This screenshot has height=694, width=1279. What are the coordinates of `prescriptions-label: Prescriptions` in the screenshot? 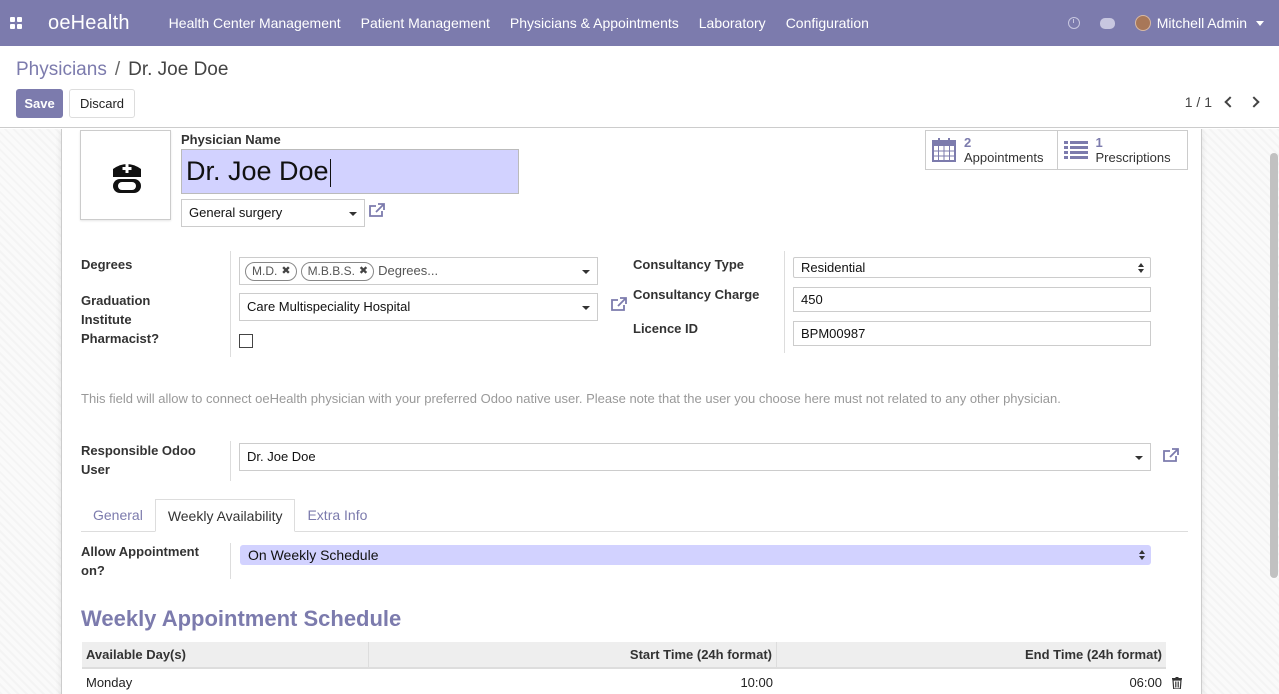 It's located at (1133, 157).